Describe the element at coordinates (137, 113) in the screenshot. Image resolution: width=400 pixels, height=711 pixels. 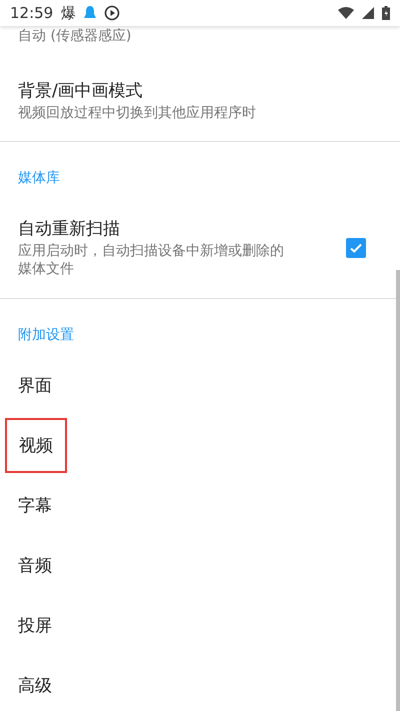
I see `setting-summary: 视频回放过程中切换到其他应用程序时` at that location.